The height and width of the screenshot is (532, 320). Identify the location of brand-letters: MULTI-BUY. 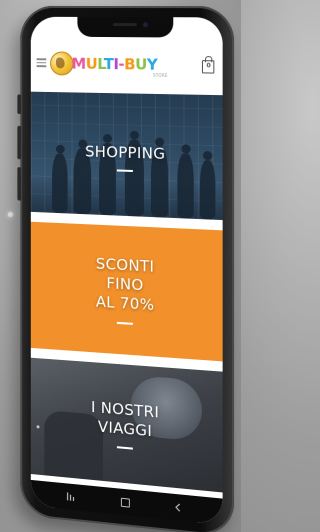
(115, 64).